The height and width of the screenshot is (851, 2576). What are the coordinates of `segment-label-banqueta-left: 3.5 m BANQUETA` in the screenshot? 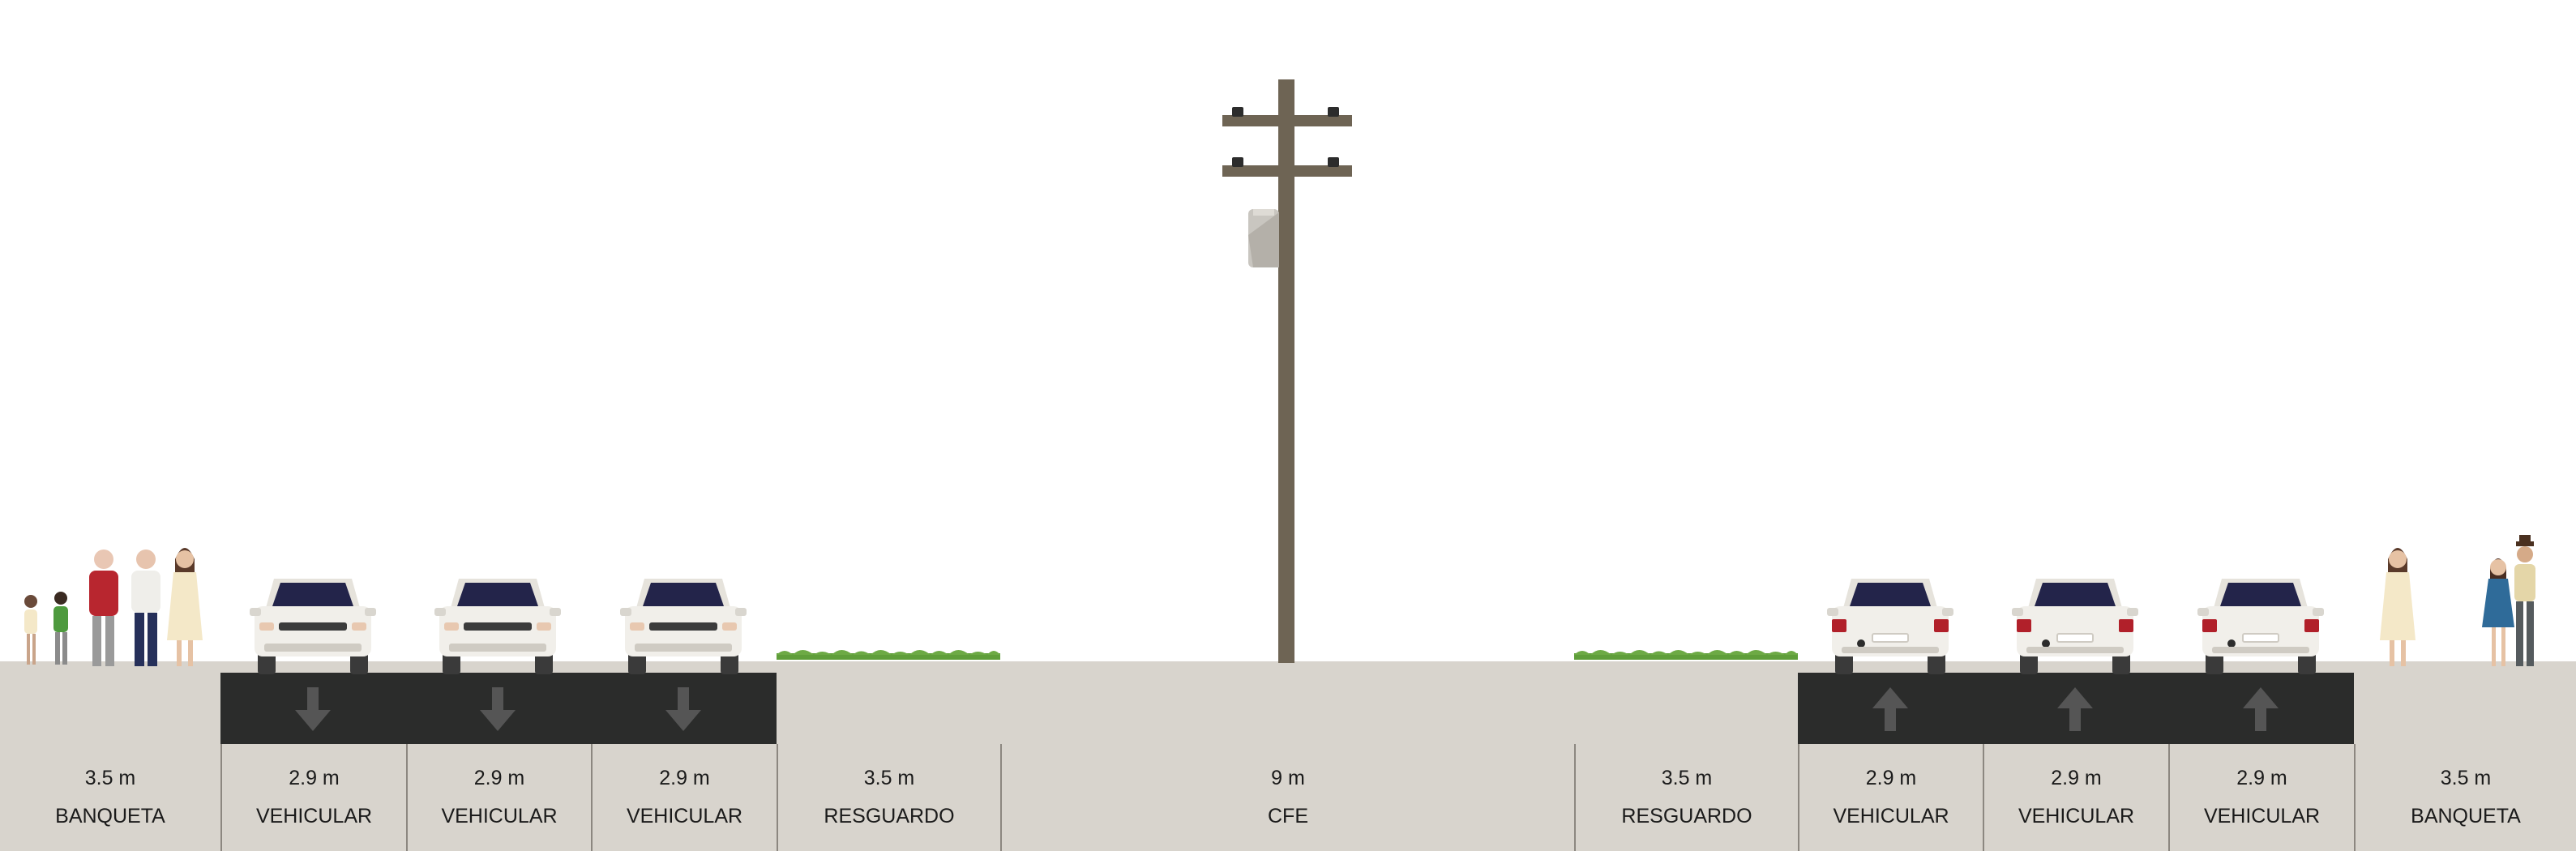 It's located at (110, 797).